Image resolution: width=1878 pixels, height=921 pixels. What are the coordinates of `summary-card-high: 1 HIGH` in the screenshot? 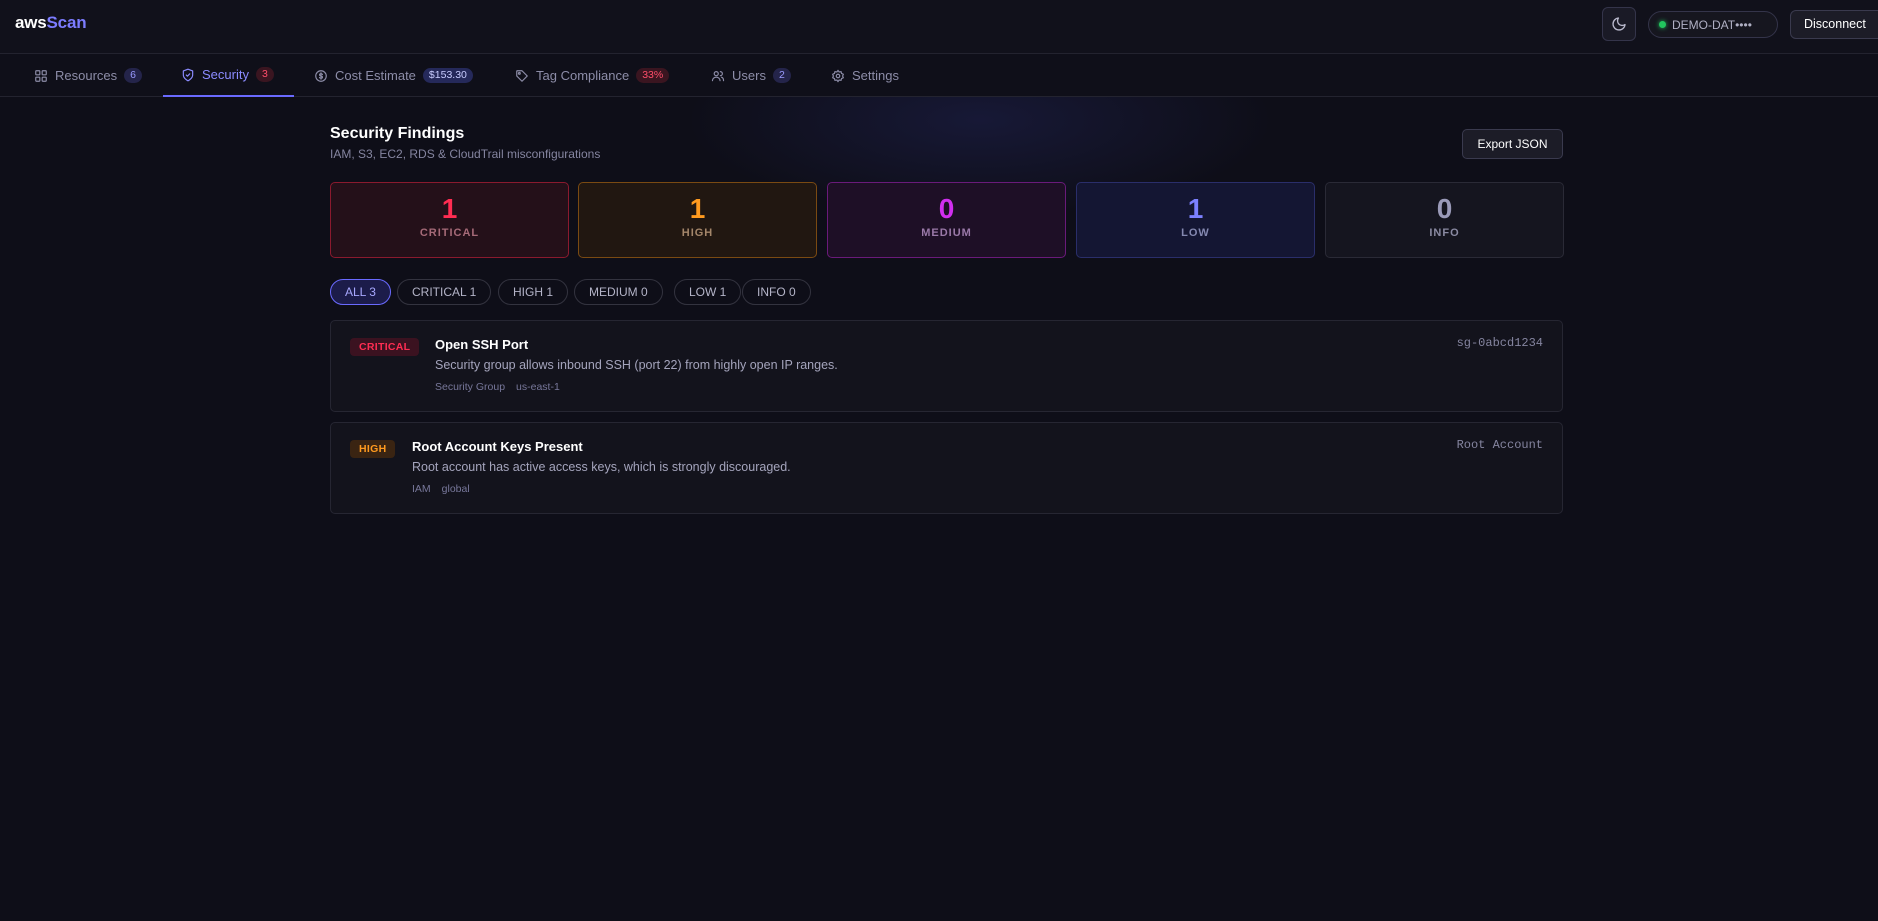 It's located at (697, 220).